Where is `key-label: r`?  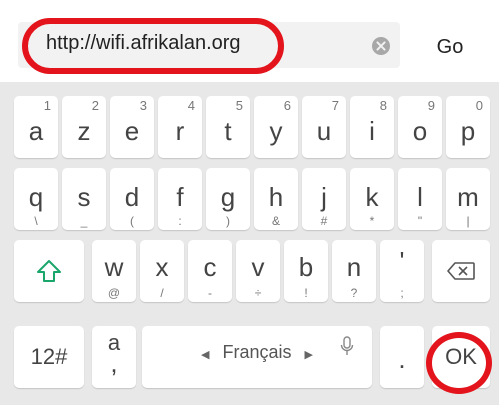
key-label: r is located at coordinates (180, 131).